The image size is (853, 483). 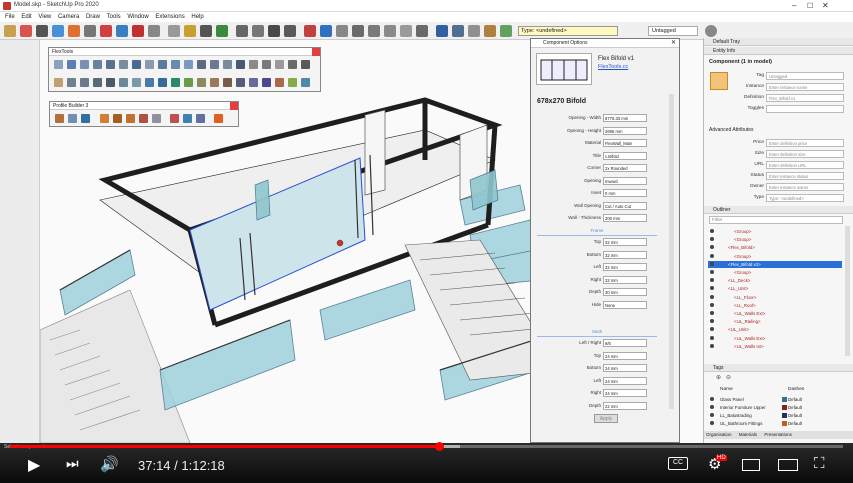 I want to click on right-view-icon, so click(x=406, y=31).